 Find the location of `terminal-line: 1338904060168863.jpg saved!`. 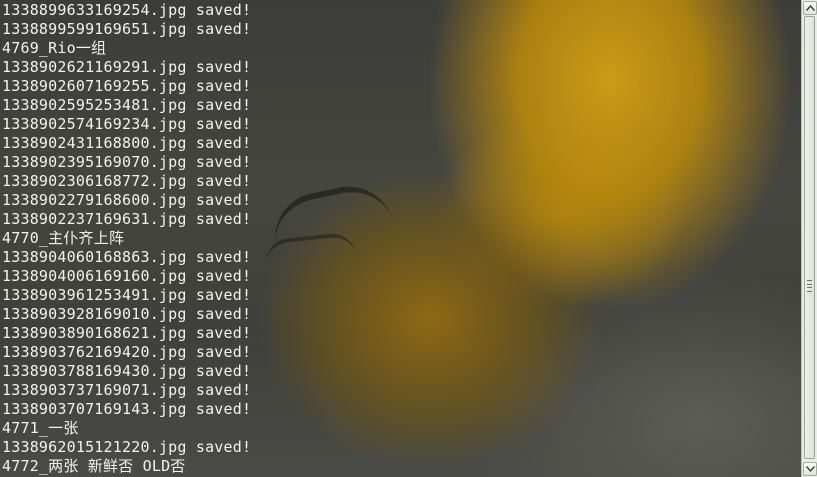

terminal-line: 1338904060168863.jpg saved! is located at coordinates (127, 257).